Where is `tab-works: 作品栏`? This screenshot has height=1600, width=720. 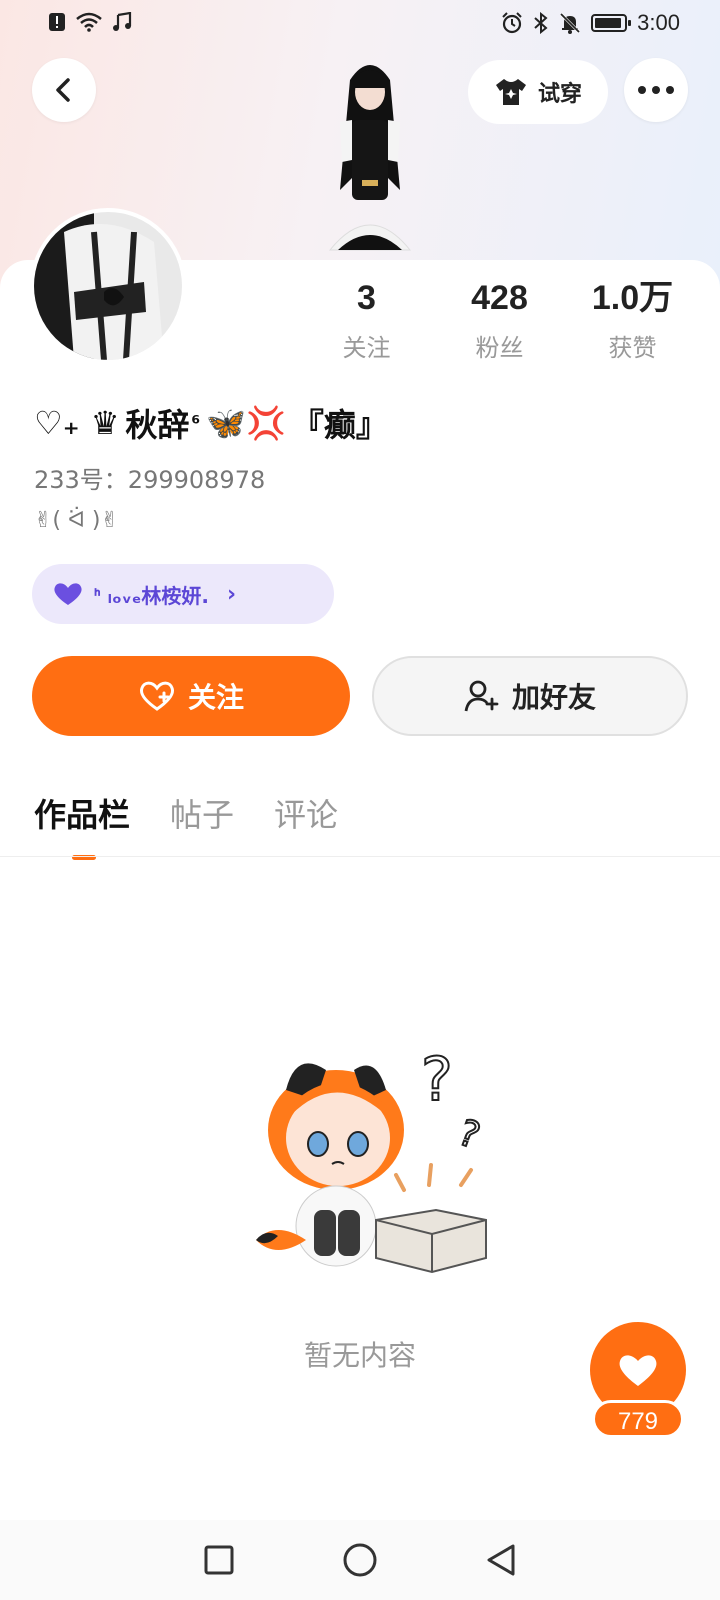 tab-works: 作品栏 is located at coordinates (82, 825).